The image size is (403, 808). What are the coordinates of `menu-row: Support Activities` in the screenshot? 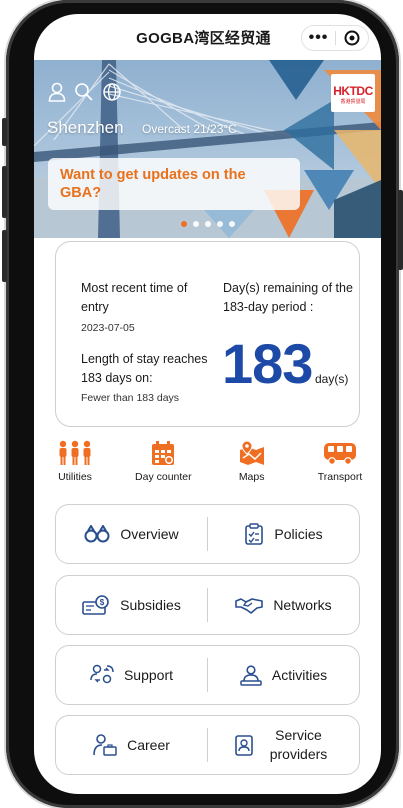 It's located at (207, 675).